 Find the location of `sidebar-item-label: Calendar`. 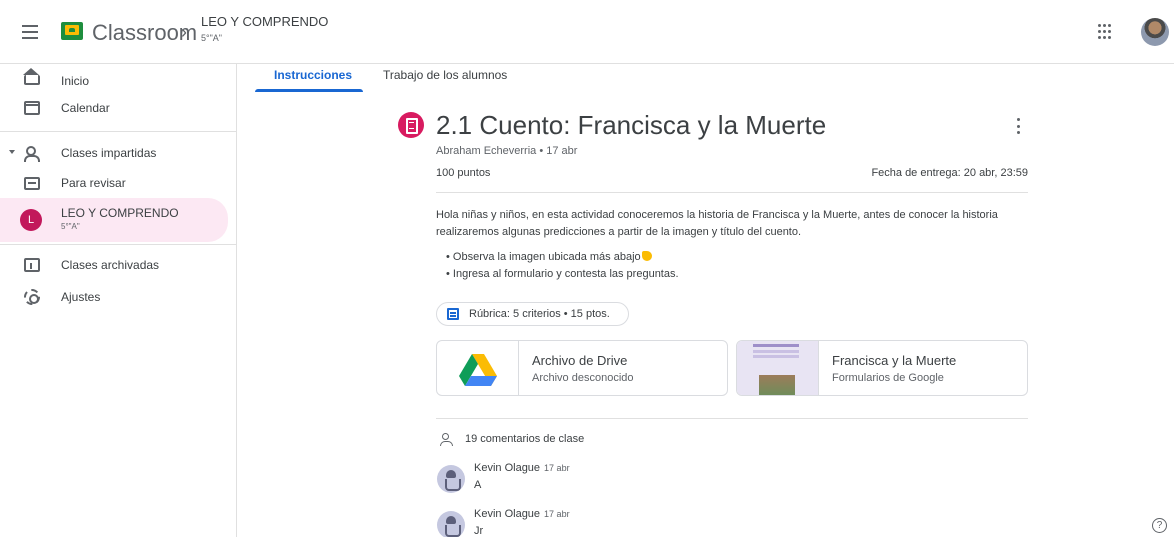

sidebar-item-label: Calendar is located at coordinates (85, 108).